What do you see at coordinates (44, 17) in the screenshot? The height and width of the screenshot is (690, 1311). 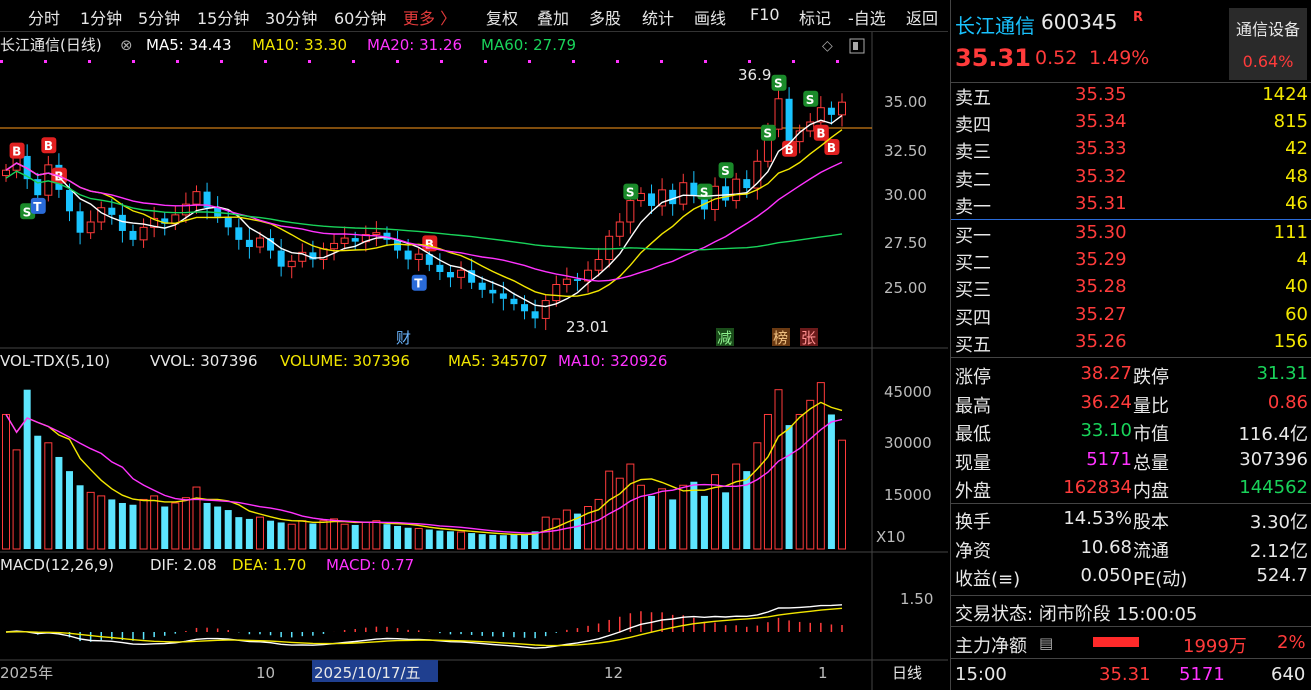 I see `interval-fenshi: 分时` at bounding box center [44, 17].